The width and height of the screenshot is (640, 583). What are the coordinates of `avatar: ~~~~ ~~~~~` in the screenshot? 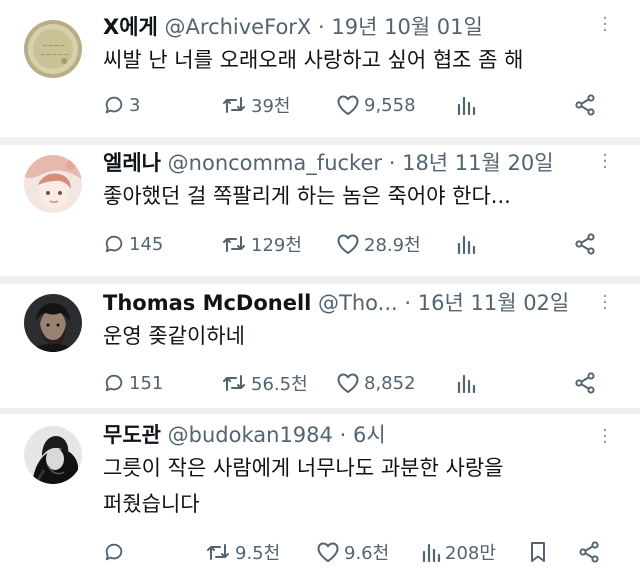 It's located at (53, 49).